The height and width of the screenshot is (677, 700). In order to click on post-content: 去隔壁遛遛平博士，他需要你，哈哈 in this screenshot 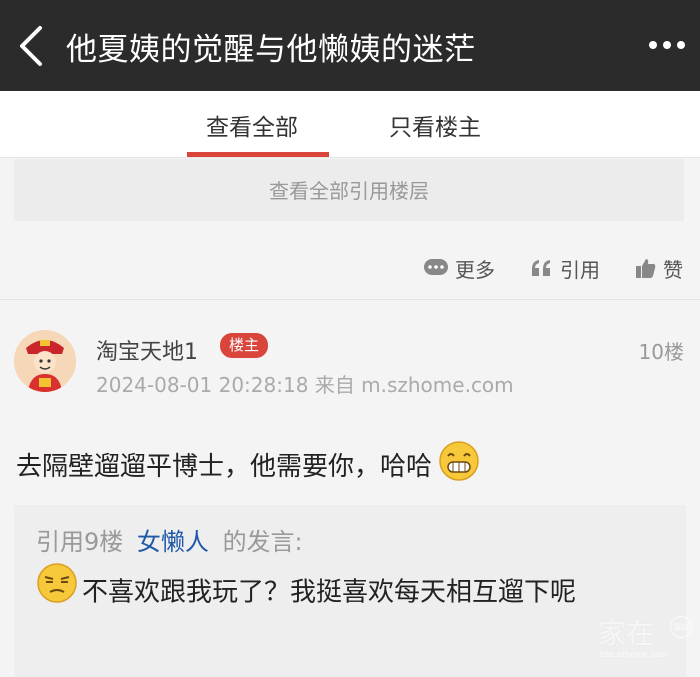, I will do `click(248, 464)`.